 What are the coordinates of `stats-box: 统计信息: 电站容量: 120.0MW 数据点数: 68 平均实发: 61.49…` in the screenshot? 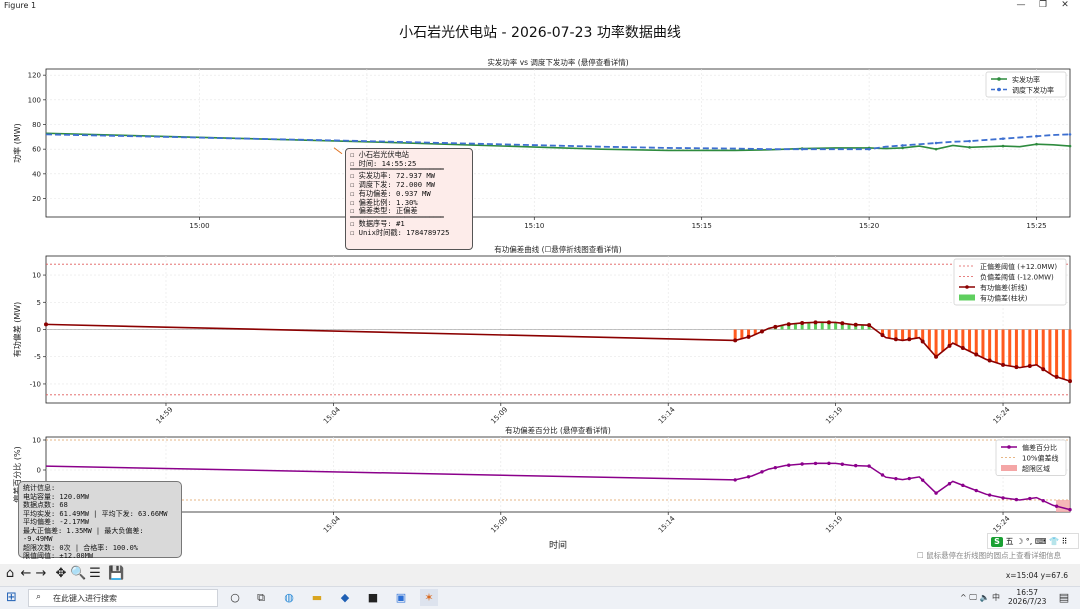 It's located at (100, 520).